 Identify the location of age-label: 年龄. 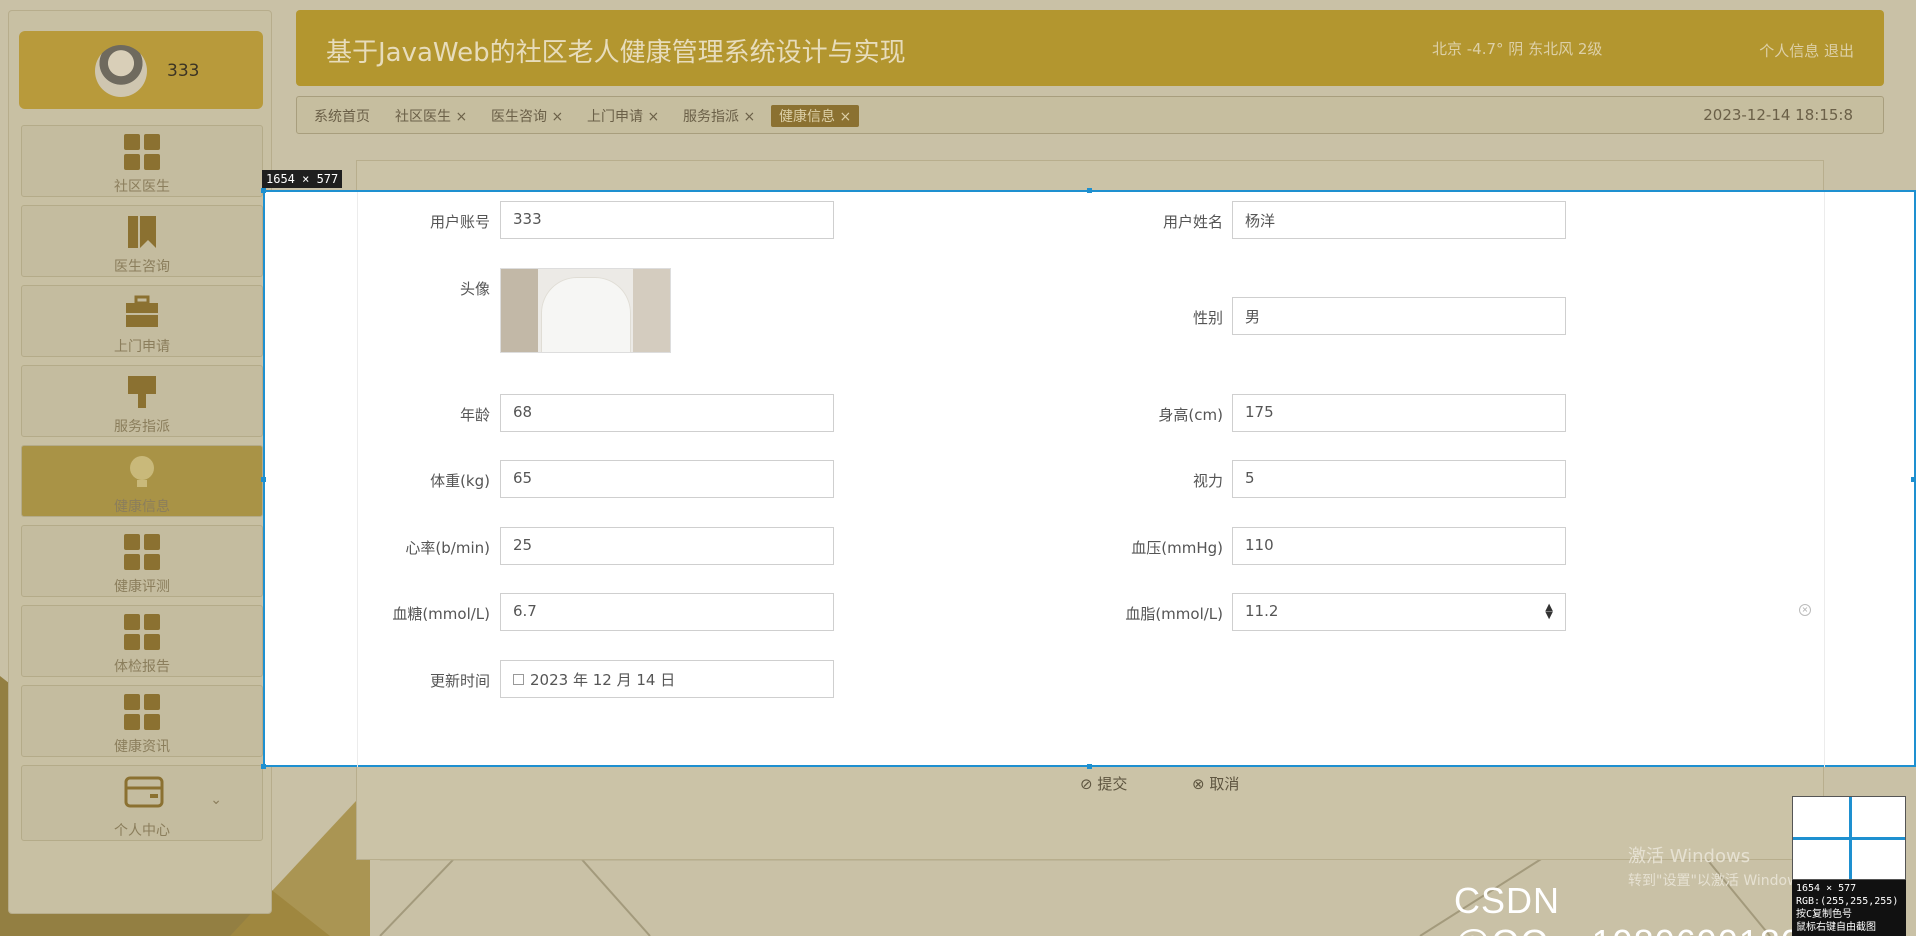
(474, 415).